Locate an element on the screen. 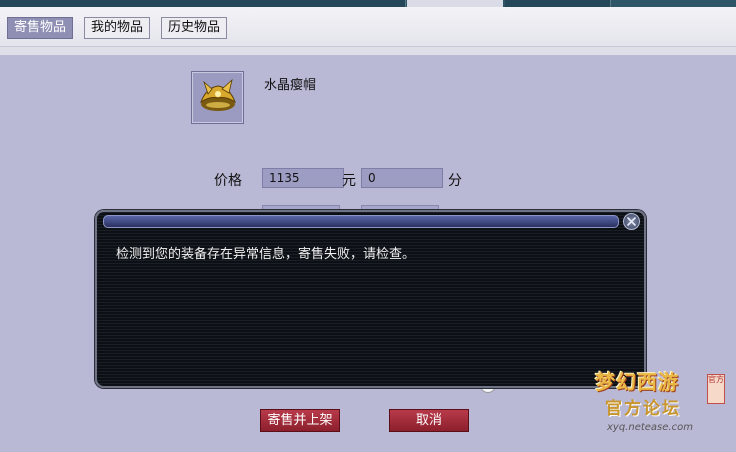  top-status-strip is located at coordinates (368, 3).